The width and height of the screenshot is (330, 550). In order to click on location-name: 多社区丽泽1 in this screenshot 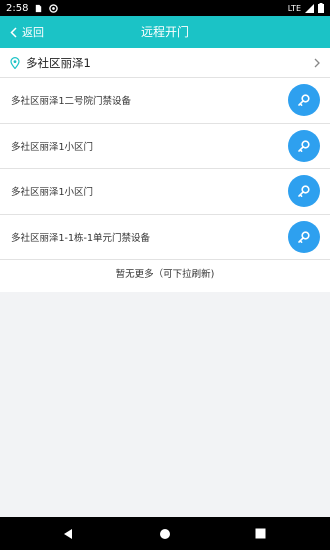, I will do `click(58, 62)`.